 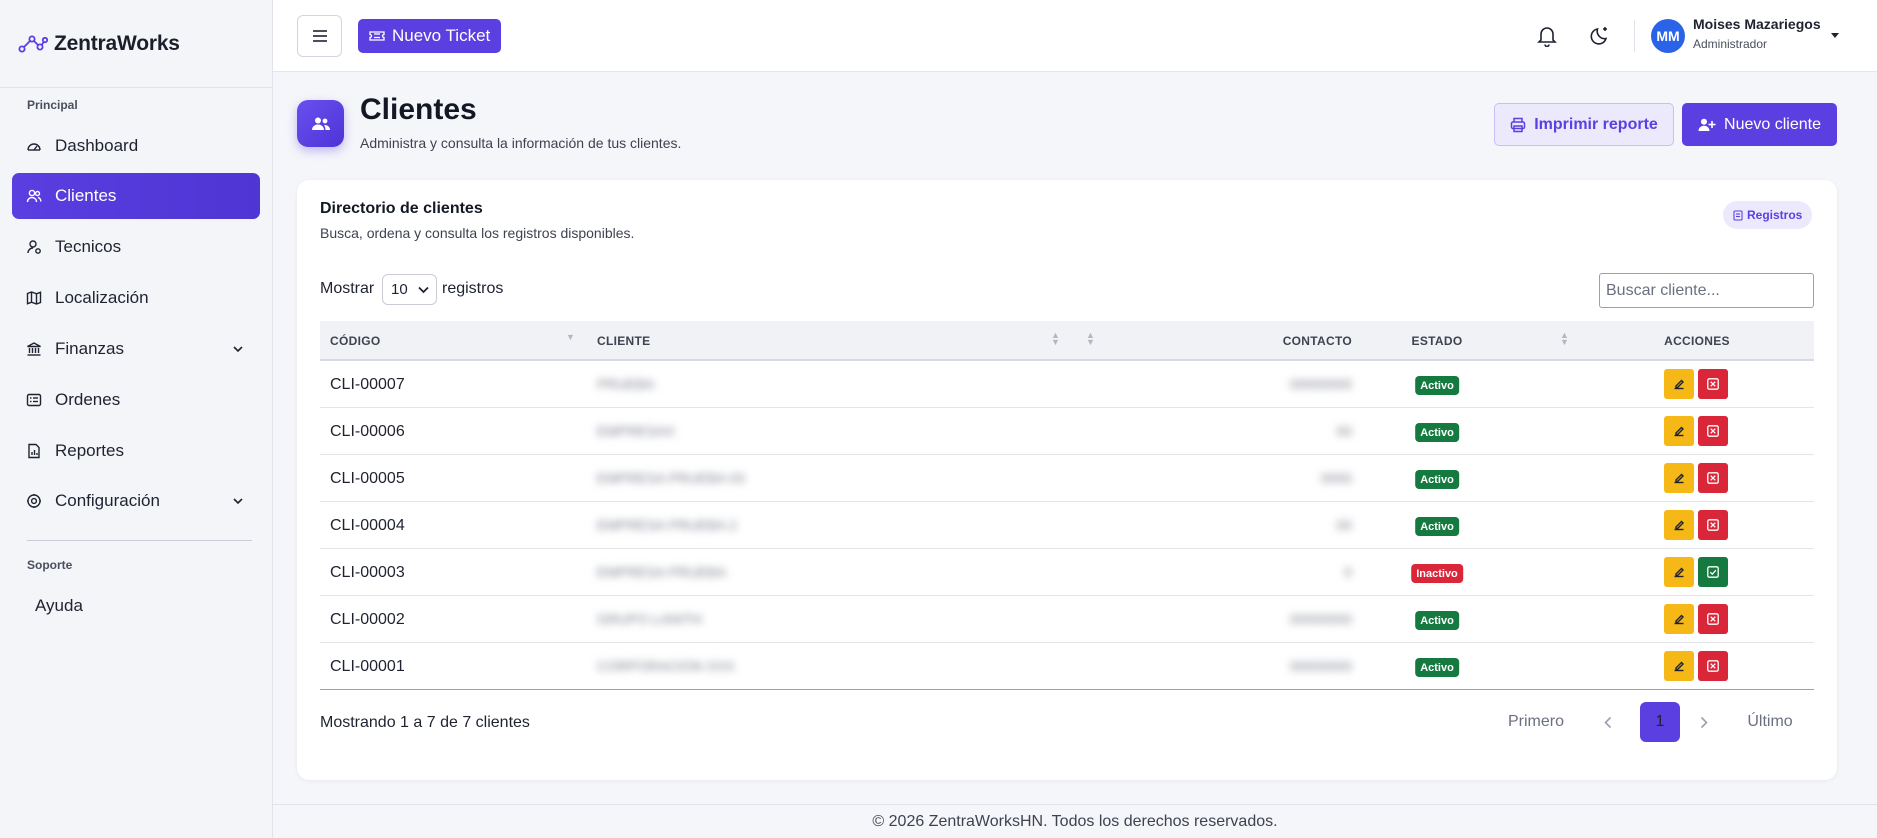 I want to click on sidebar-item-ayuda: Ayuda, so click(x=59, y=606).